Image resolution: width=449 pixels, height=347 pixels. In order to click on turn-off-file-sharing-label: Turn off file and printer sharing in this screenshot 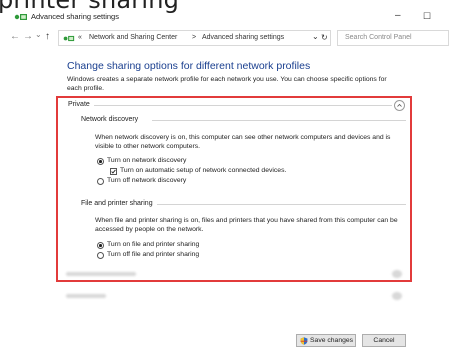, I will do `click(153, 254)`.